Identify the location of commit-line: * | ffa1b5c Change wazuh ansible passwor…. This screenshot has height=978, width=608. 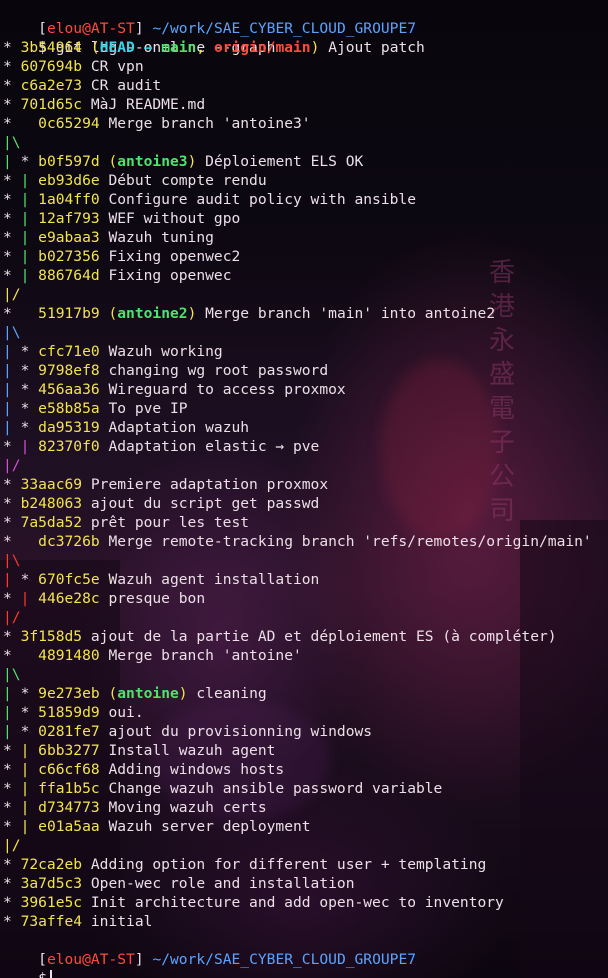
(222, 788).